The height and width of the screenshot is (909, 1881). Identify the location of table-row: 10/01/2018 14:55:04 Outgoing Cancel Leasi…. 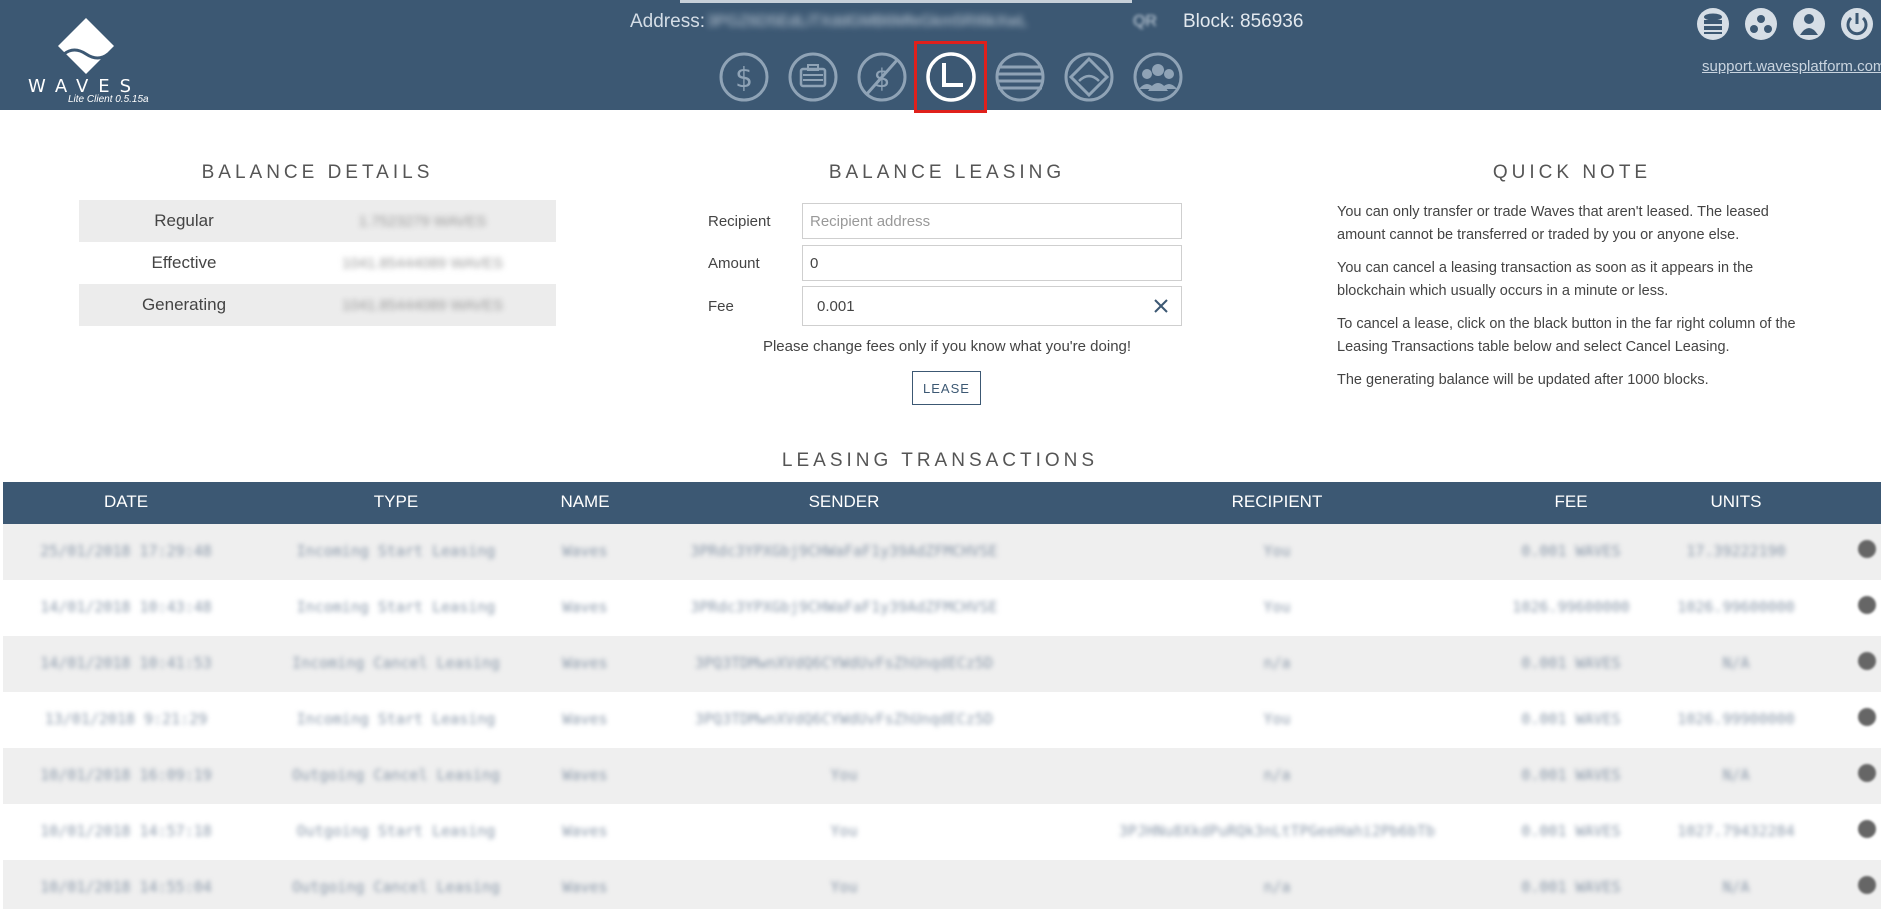
(942, 884).